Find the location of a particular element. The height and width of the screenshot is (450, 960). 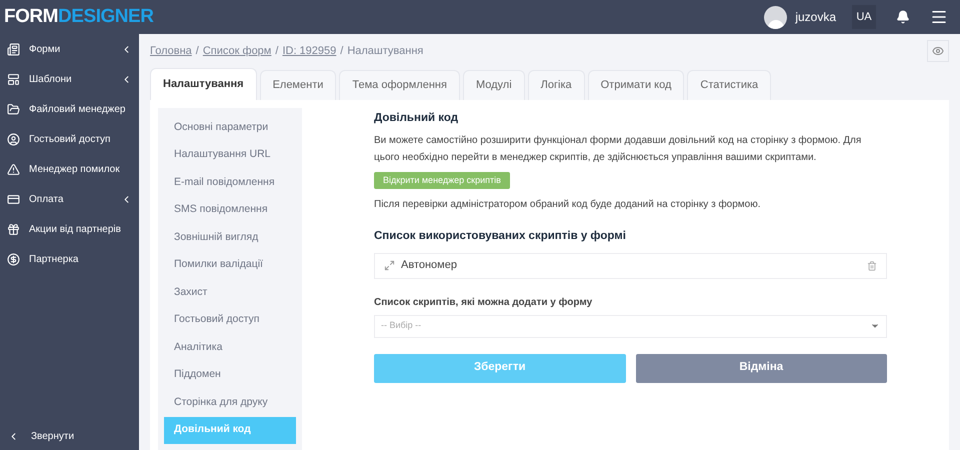

sidebar-item: Форми is located at coordinates (69, 49).